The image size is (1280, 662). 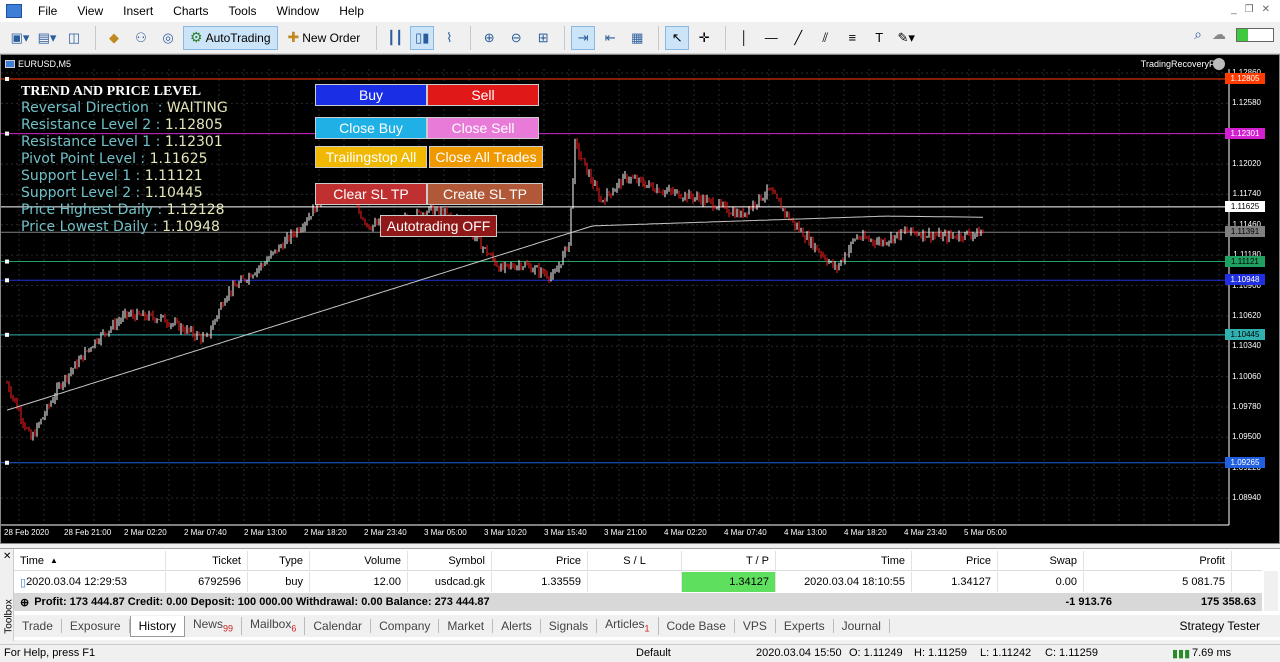 I want to click on zoom-in-icon: ⊕, so click(x=489, y=38).